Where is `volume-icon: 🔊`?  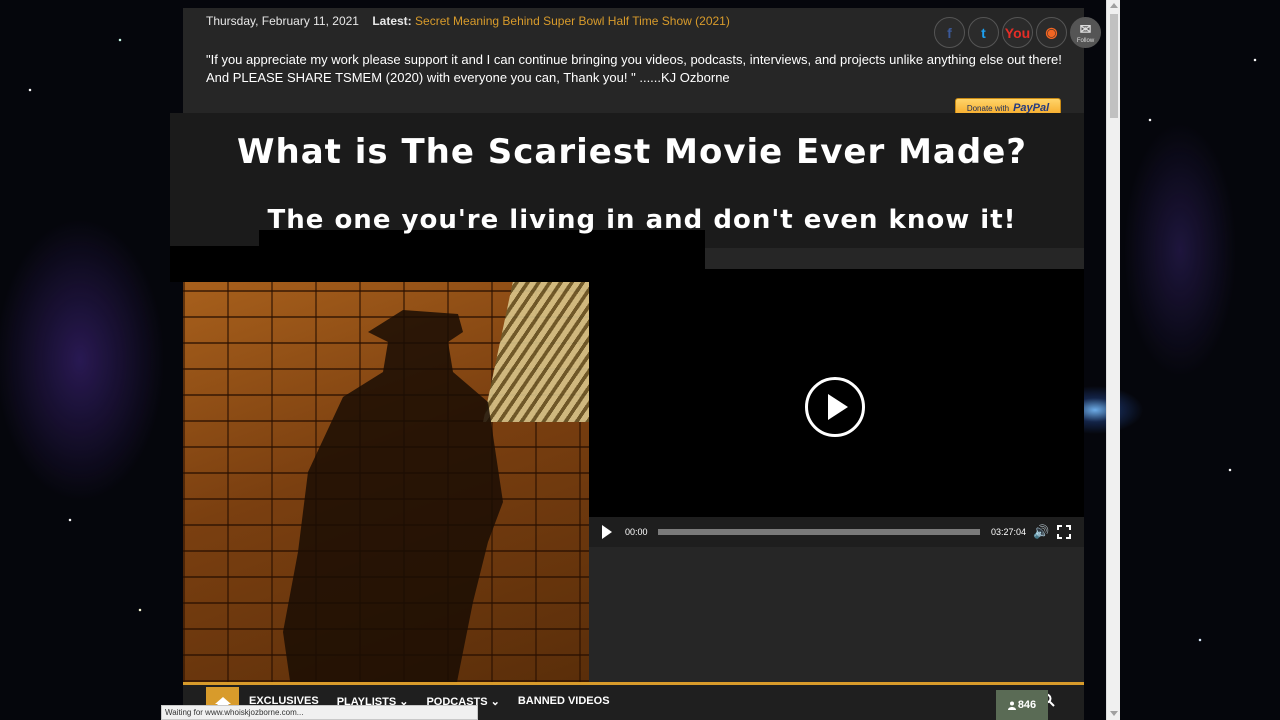
volume-icon: 🔊 is located at coordinates (1041, 532).